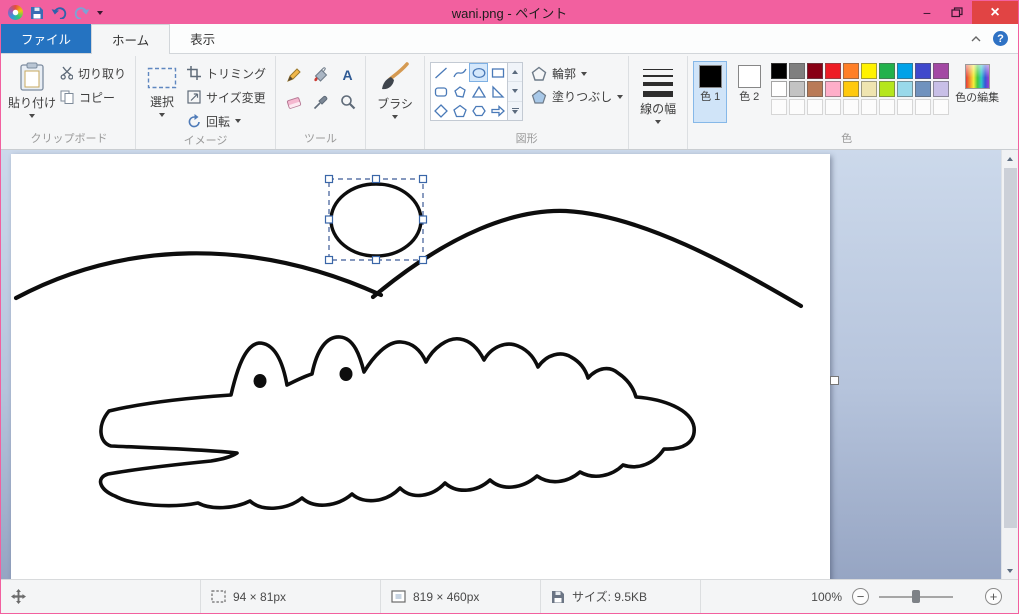  What do you see at coordinates (478, 110) in the screenshot?
I see `shape-hexagon` at bounding box center [478, 110].